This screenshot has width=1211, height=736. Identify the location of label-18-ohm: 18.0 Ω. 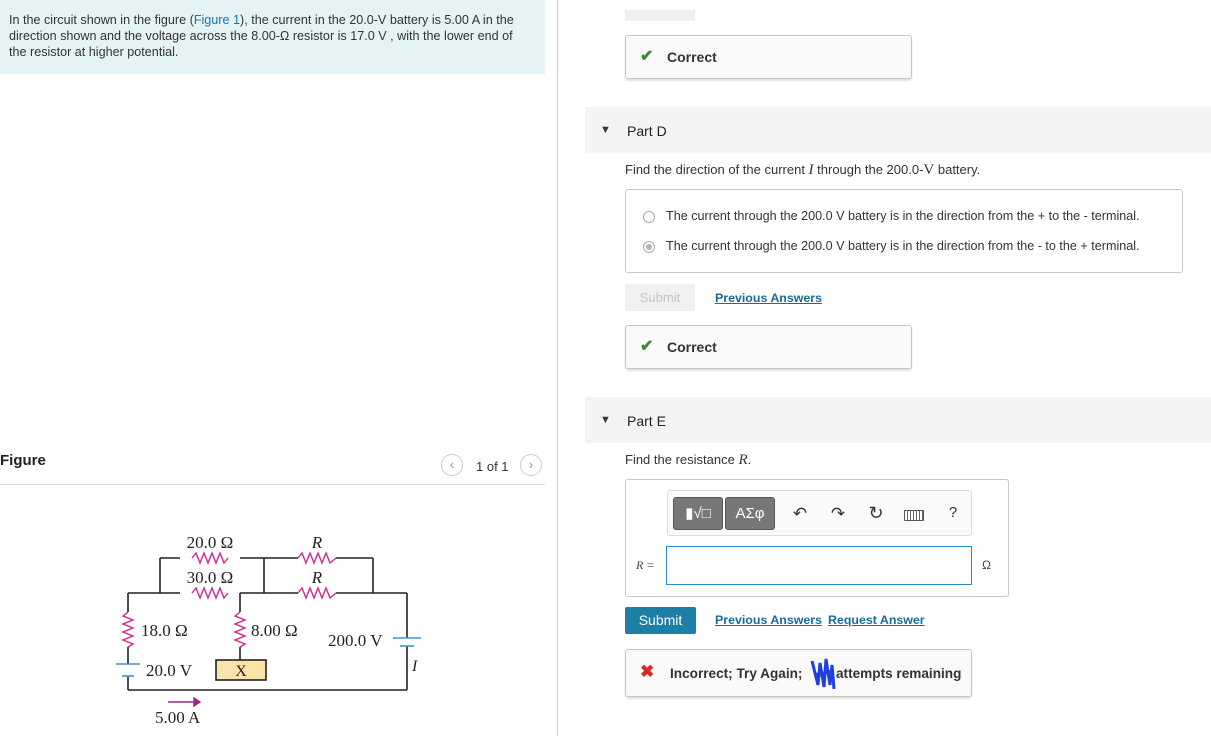
(164, 630).